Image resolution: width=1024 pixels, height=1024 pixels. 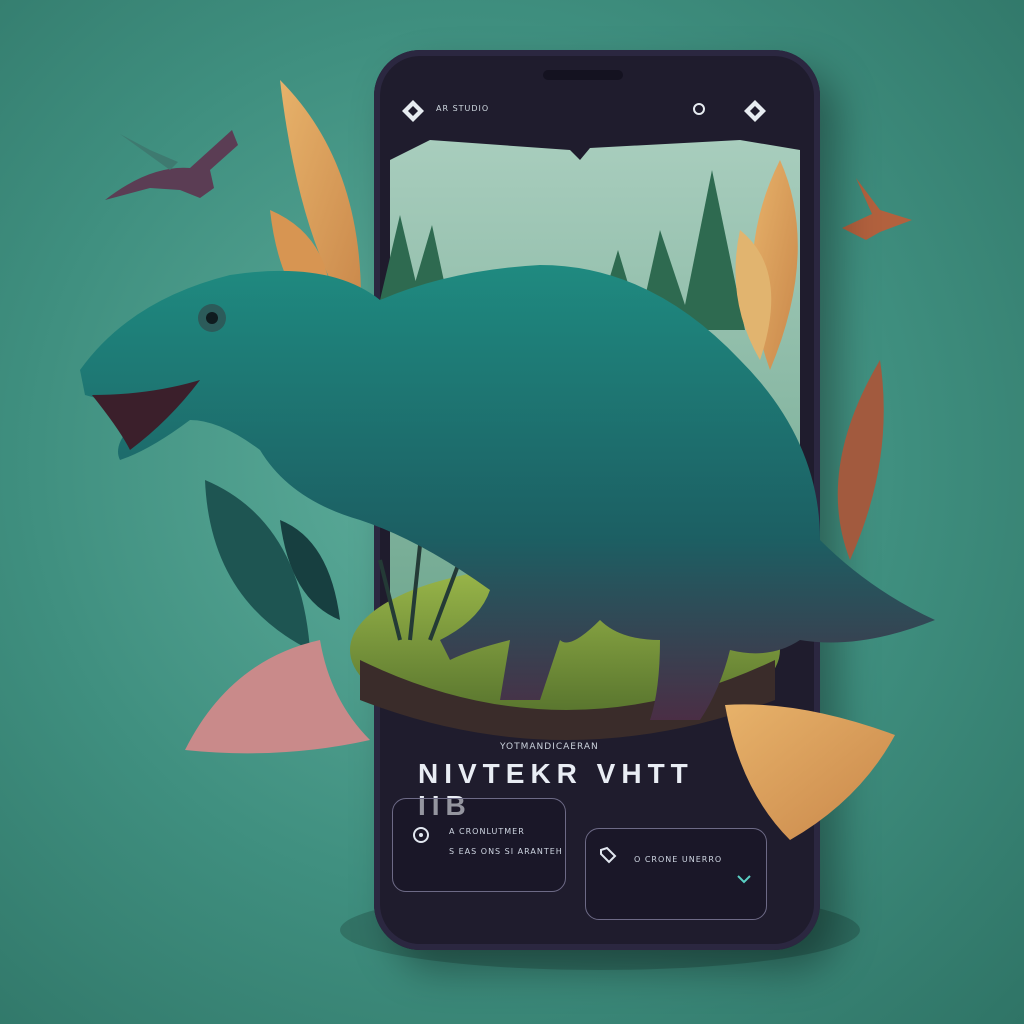 What do you see at coordinates (549, 747) in the screenshot?
I see `subtitle: YOTMANDICAERAN` at bounding box center [549, 747].